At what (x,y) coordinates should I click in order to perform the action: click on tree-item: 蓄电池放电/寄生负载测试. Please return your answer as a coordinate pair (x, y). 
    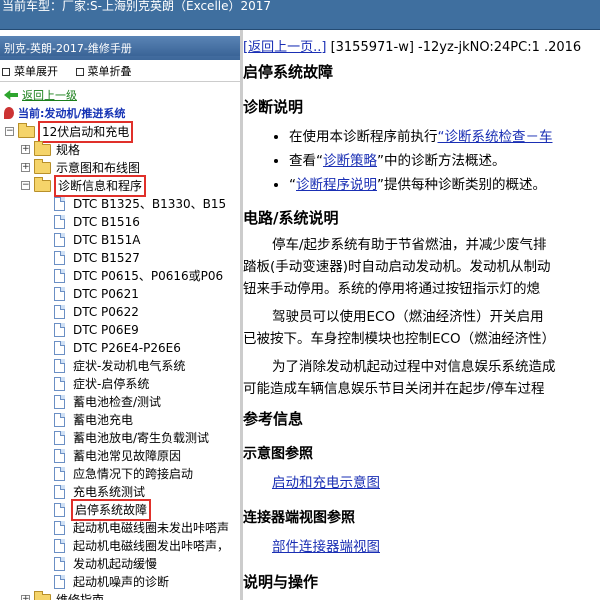
    Looking at the image, I should click on (120, 438).